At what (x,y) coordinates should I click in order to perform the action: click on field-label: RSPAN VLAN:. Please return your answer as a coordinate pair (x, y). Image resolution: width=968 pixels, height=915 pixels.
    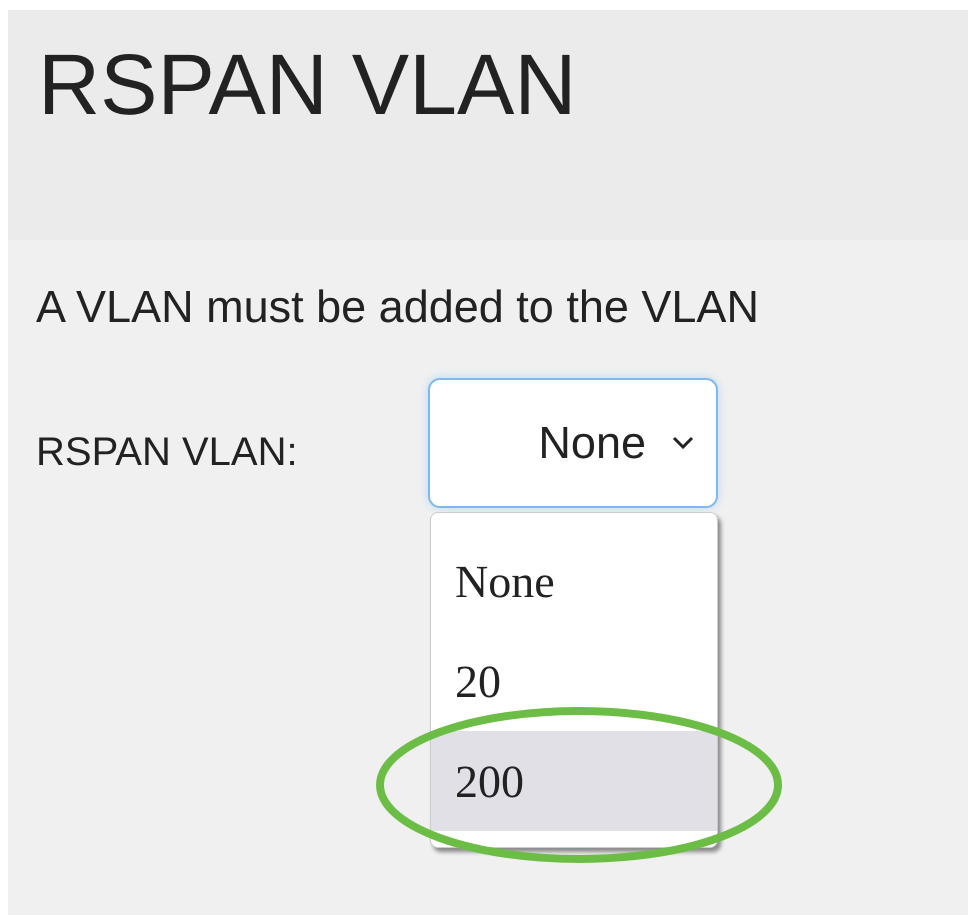
    Looking at the image, I should click on (167, 452).